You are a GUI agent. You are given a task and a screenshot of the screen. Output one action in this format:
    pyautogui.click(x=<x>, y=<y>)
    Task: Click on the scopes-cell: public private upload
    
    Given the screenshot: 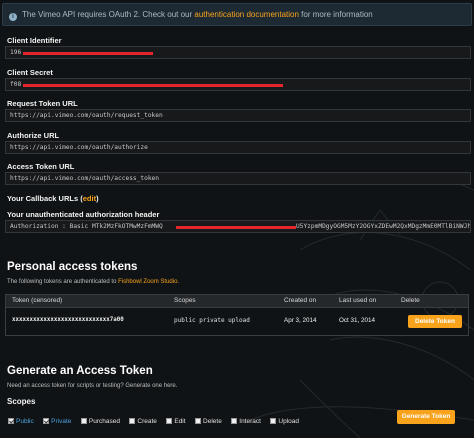 What is the action you would take?
    pyautogui.click(x=212, y=320)
    